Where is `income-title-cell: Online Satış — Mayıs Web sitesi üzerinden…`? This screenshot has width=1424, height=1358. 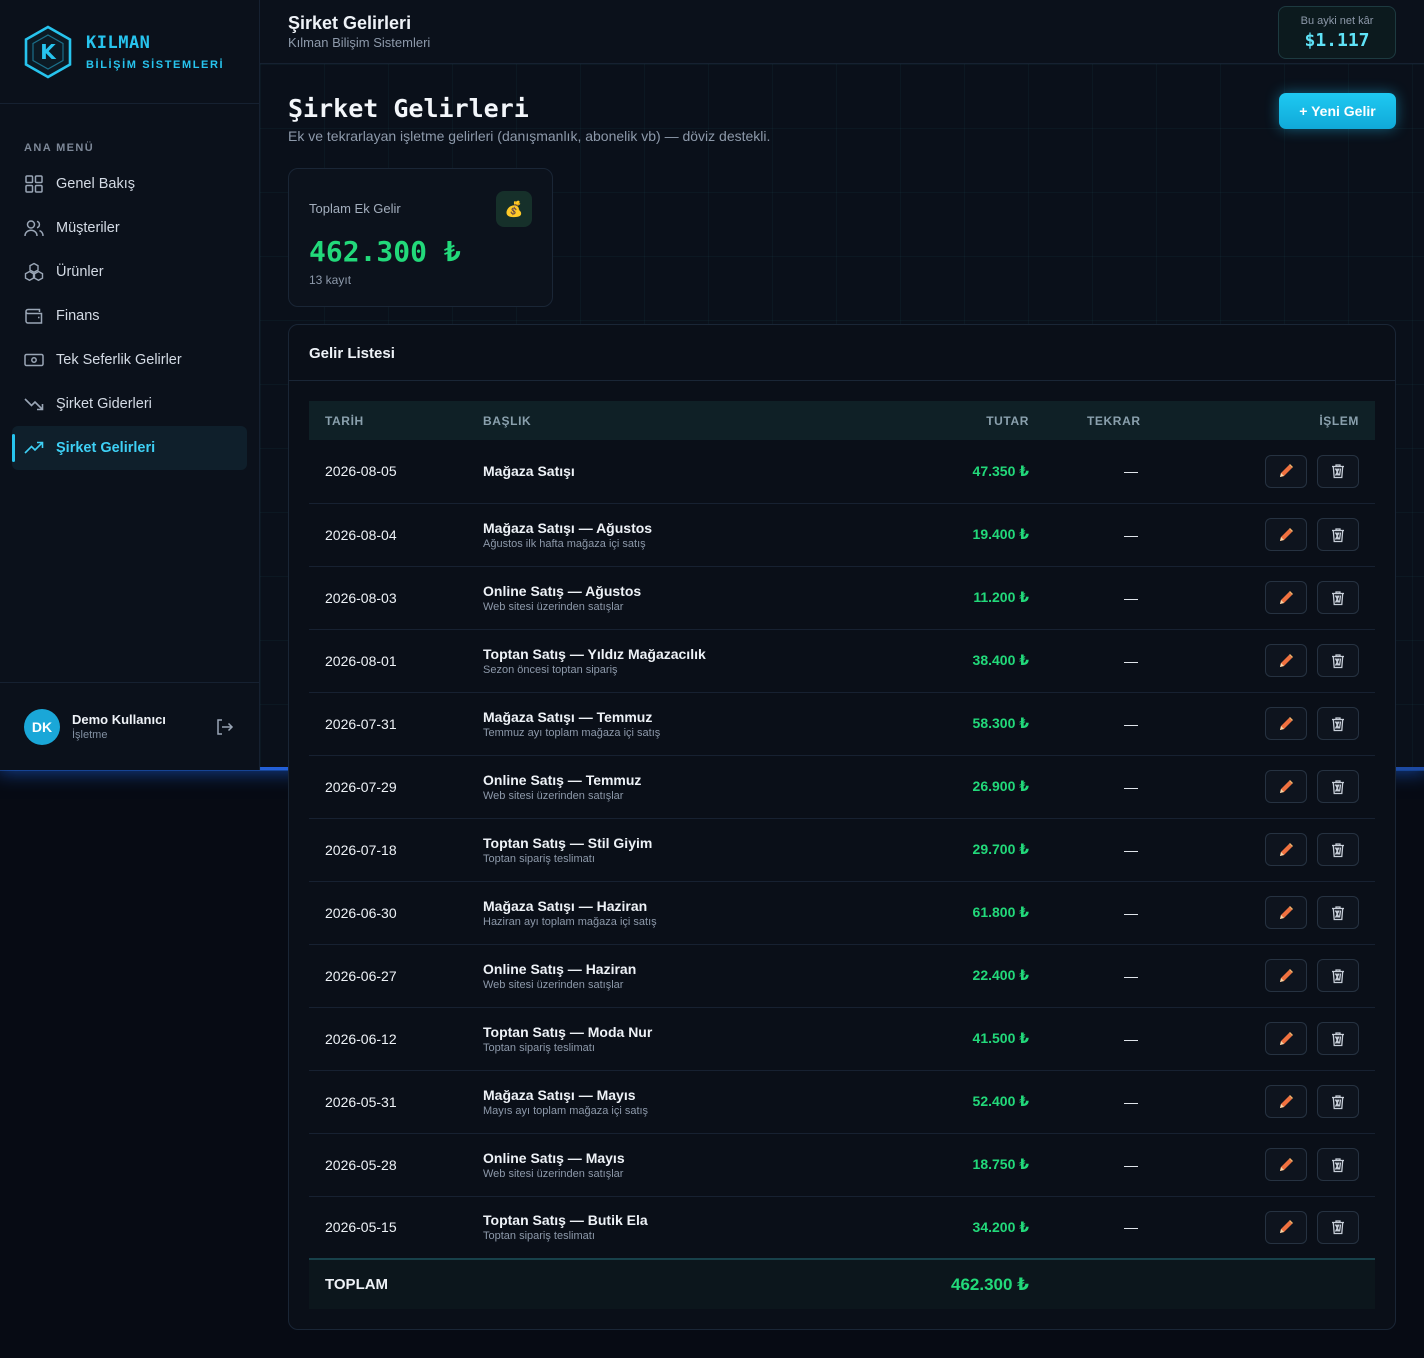 income-title-cell: Online Satış — Mayıs Web sitesi üzerinden… is located at coordinates (693, 1164).